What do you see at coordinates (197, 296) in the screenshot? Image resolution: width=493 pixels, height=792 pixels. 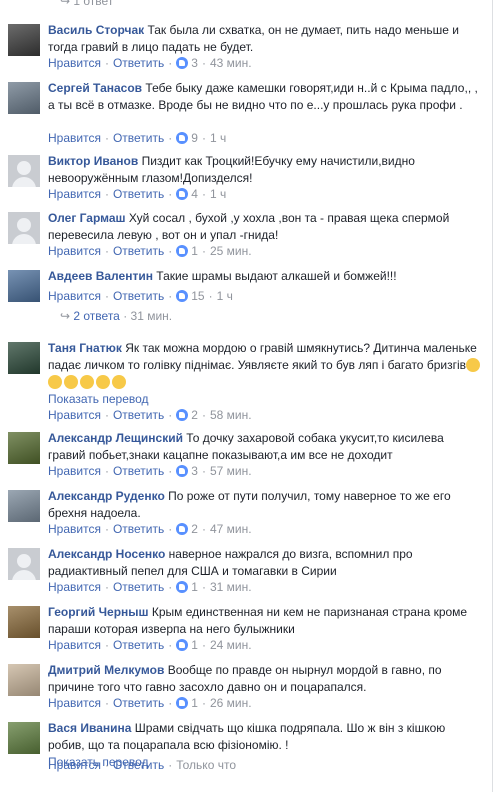 I see `like-count: 15` at bounding box center [197, 296].